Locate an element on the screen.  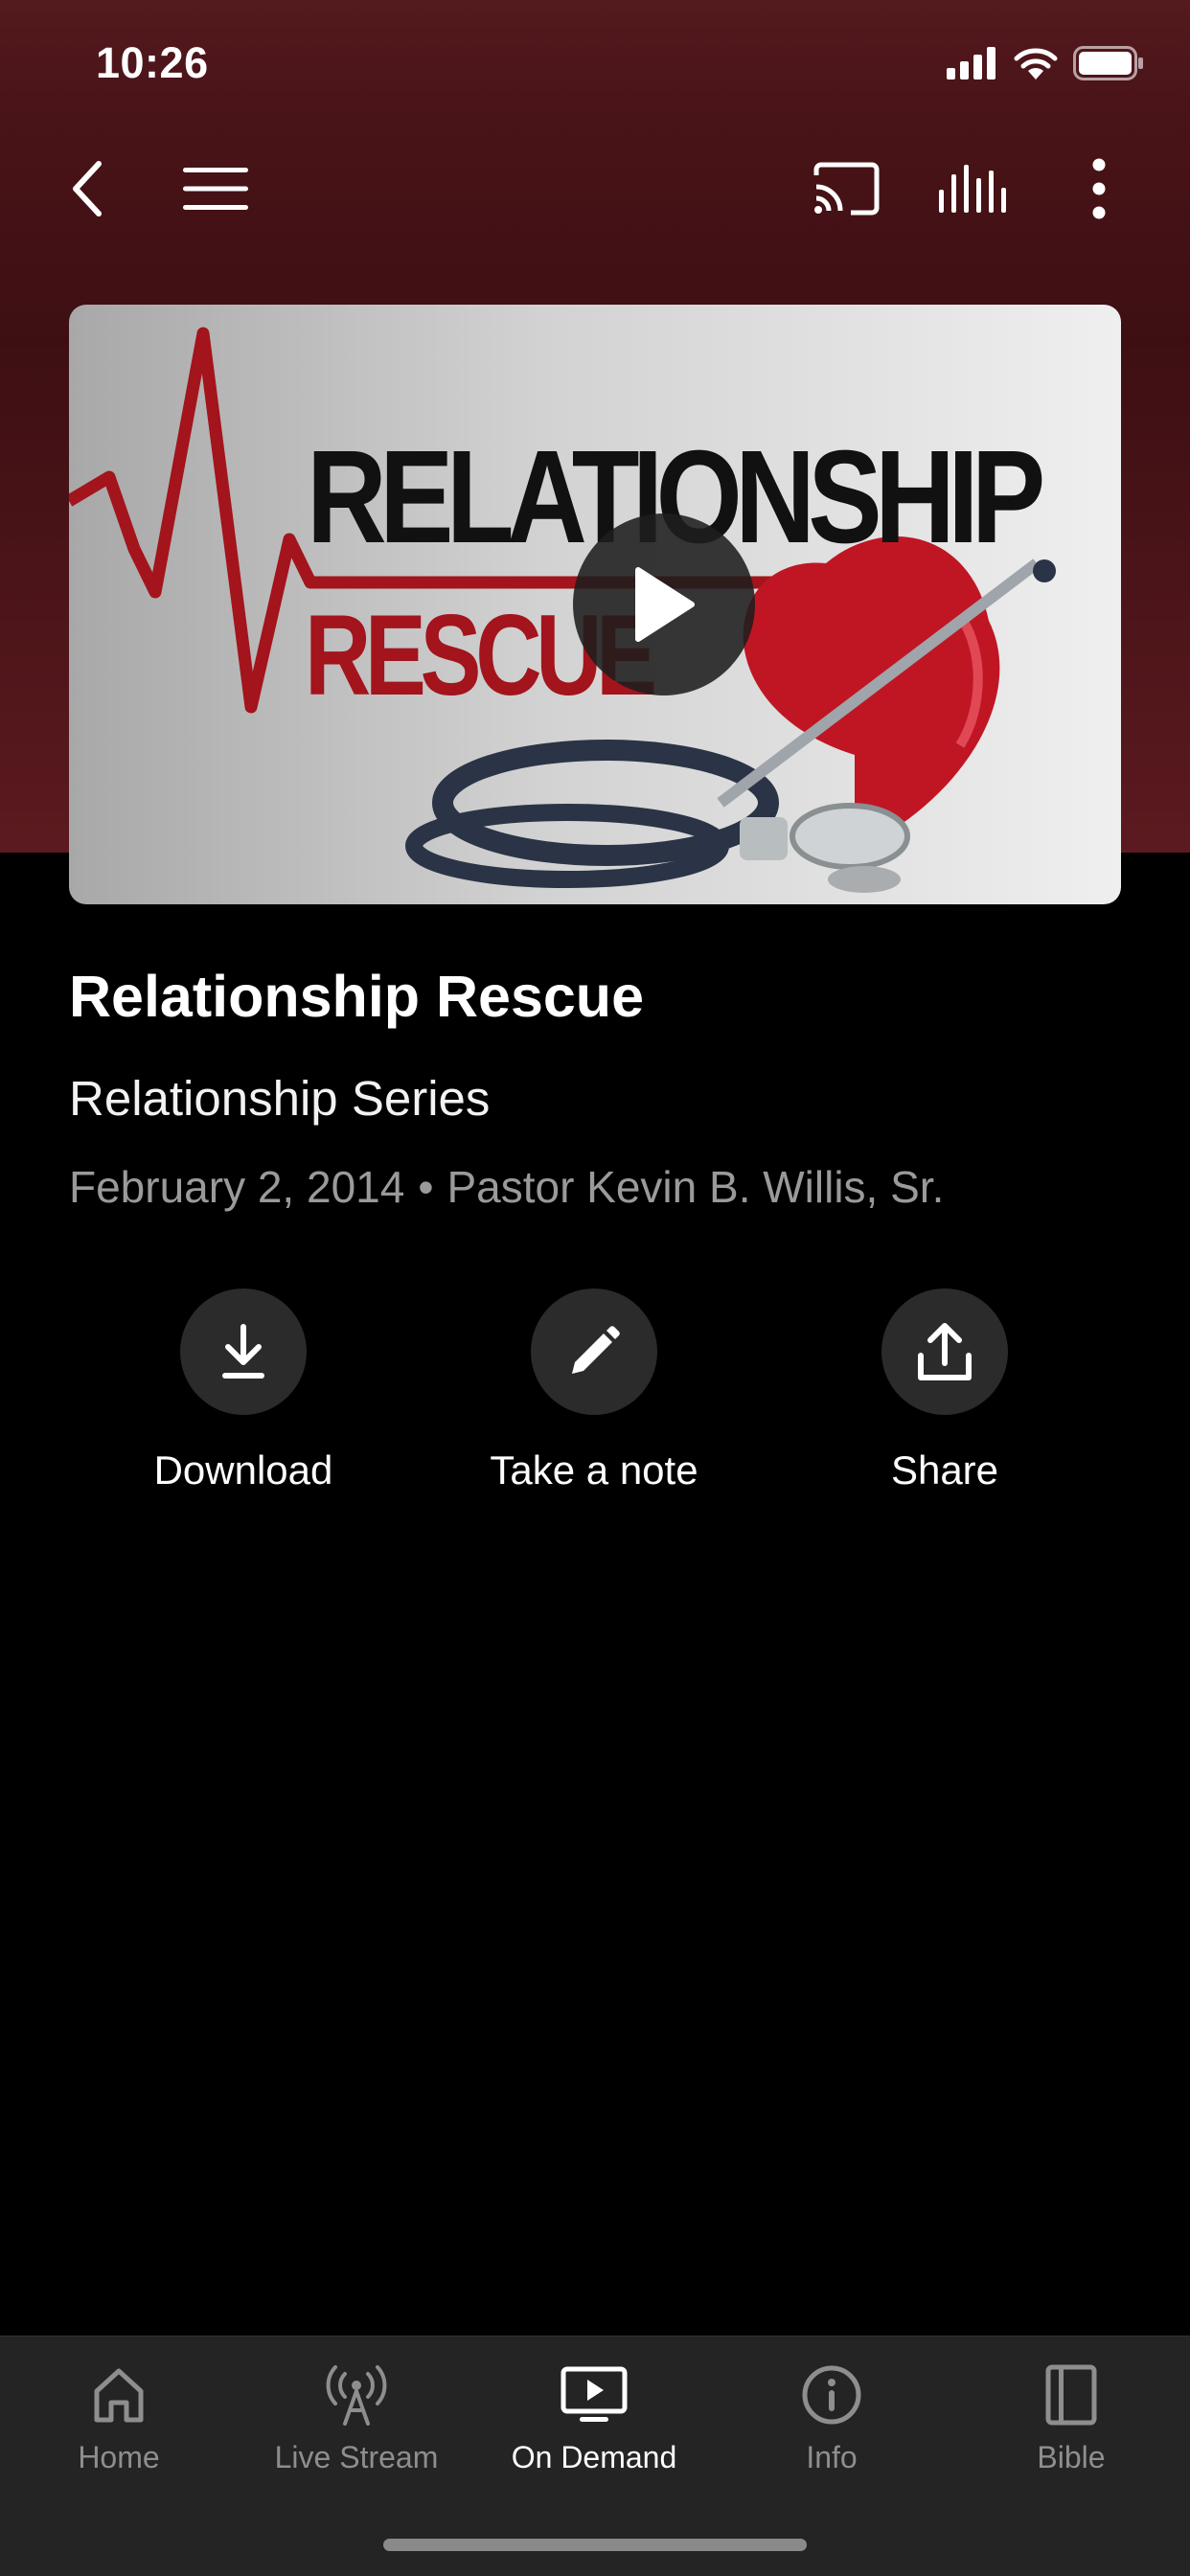
status-time: 10:26 is located at coordinates (152, 62).